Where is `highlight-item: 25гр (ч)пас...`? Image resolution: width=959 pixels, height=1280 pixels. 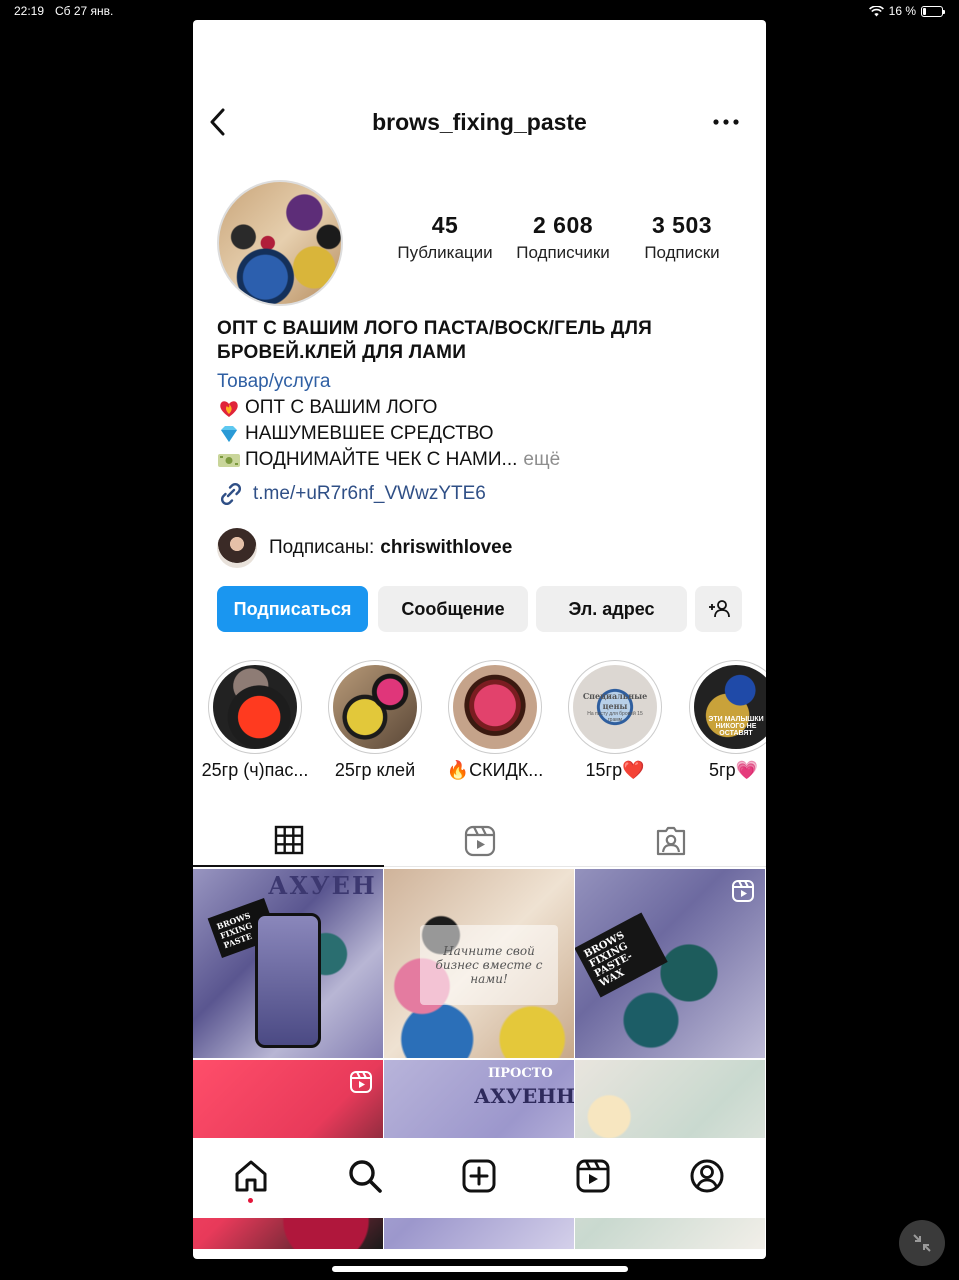
highlight-item: 25гр (ч)пас... is located at coordinates (255, 720).